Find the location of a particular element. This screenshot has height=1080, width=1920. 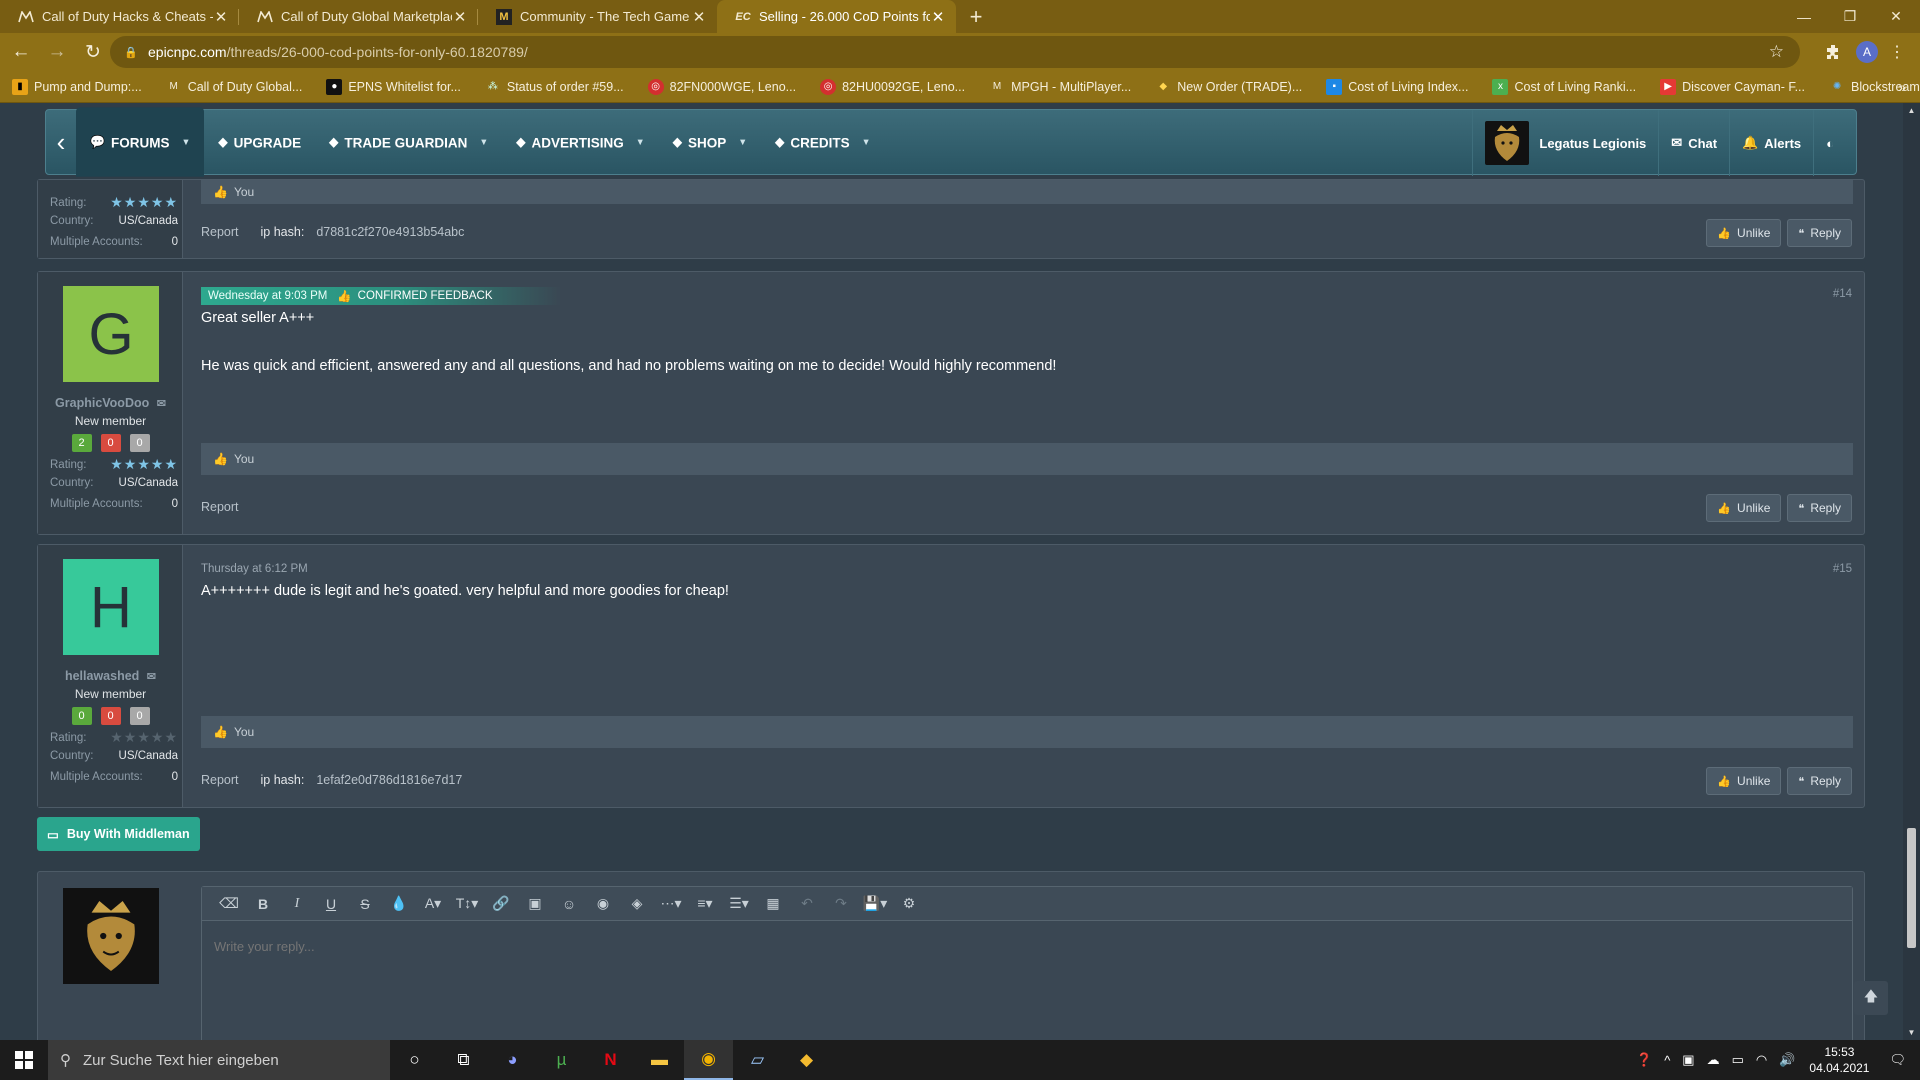

alerts-link: 🔔 Alerts is located at coordinates (1771, 143).